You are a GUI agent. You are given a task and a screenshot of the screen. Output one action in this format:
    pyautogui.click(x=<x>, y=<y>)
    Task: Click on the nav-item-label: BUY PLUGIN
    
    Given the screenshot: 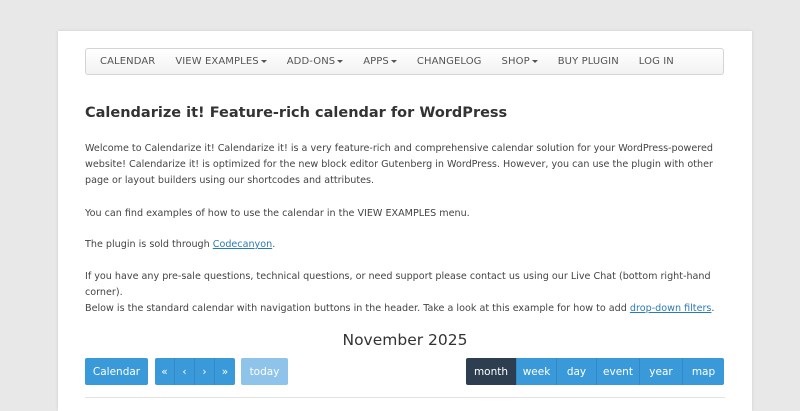 What is the action you would take?
    pyautogui.click(x=588, y=61)
    